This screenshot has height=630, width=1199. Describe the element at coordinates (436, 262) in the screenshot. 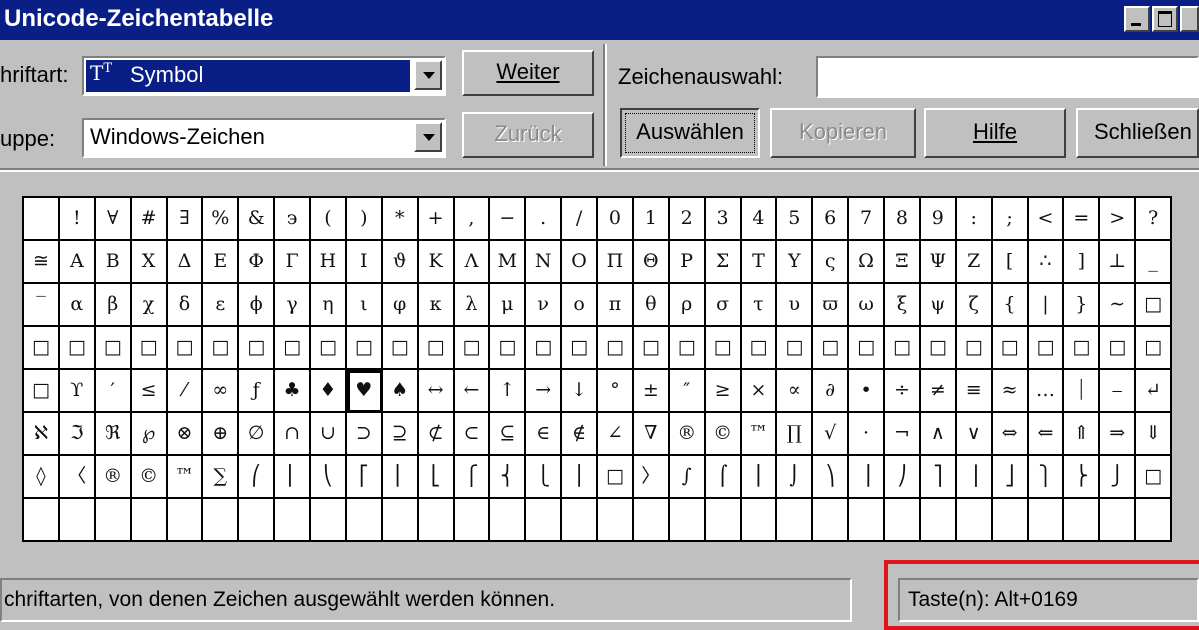

I see `char-cell: Κ` at that location.